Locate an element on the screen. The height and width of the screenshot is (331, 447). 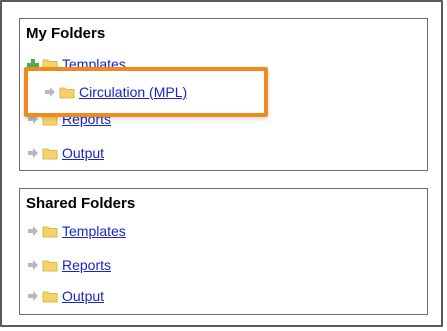
highlight-box: Circulation (MPL) is located at coordinates (146, 92).